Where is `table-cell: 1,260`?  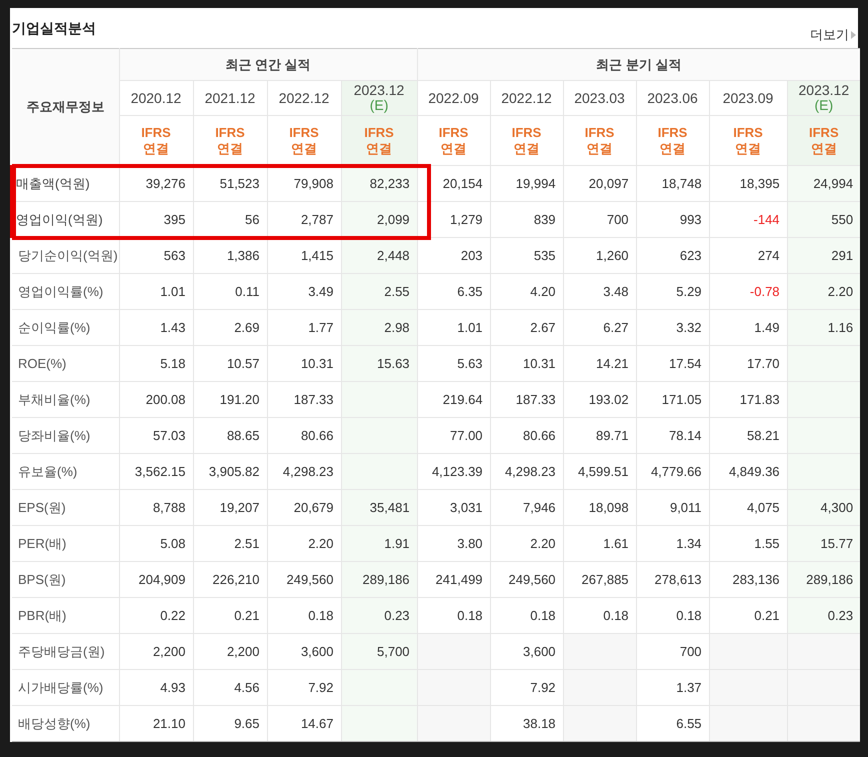 table-cell: 1,260 is located at coordinates (599, 256).